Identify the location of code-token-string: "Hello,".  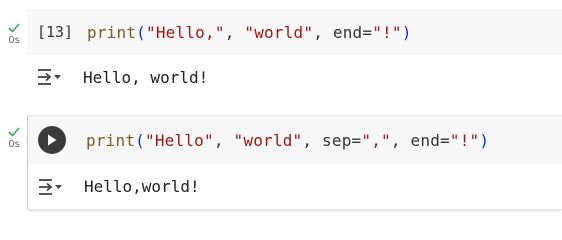
(185, 32).